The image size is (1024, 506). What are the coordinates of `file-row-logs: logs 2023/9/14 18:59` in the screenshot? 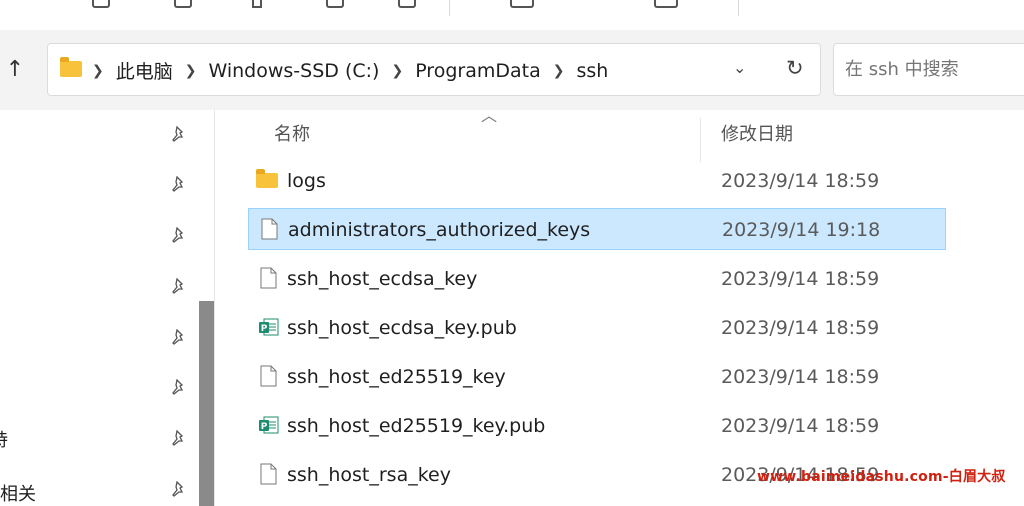 It's located at (597, 181).